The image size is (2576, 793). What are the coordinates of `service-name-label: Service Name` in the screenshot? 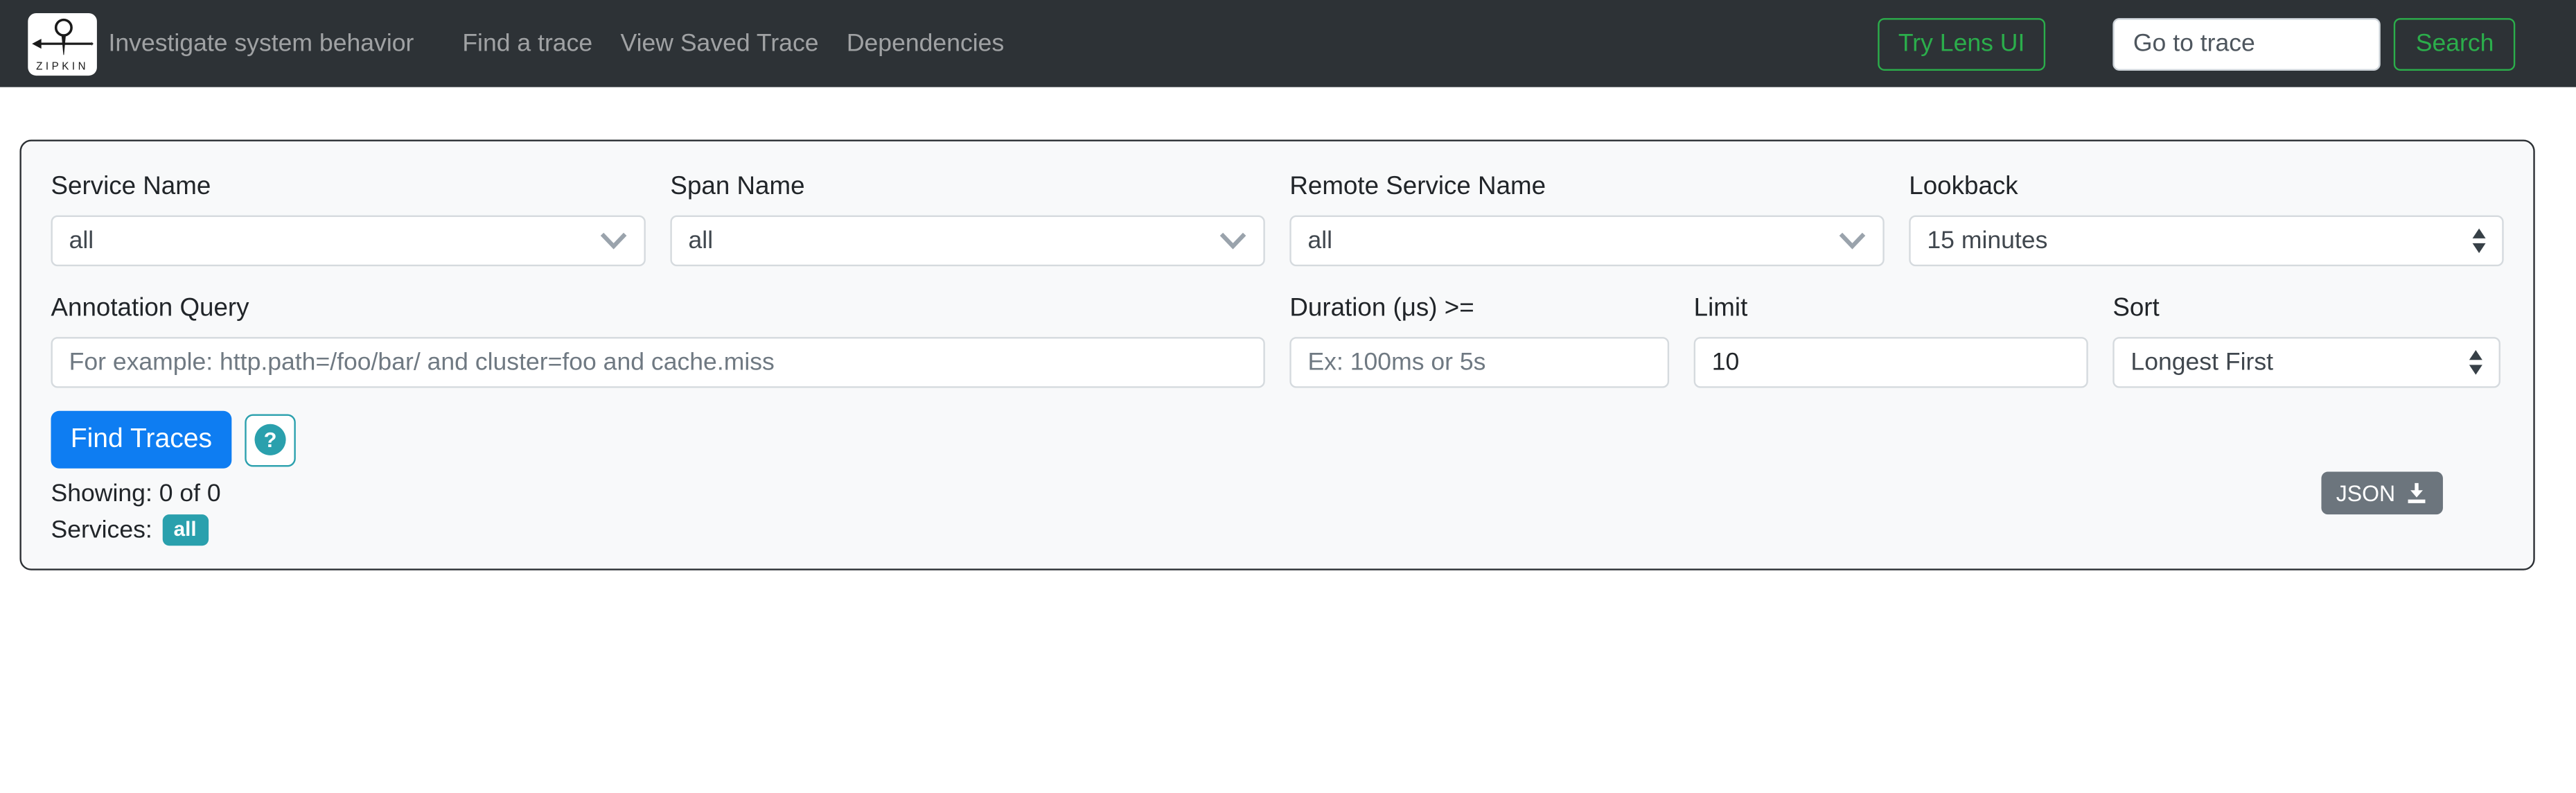 It's located at (131, 186).